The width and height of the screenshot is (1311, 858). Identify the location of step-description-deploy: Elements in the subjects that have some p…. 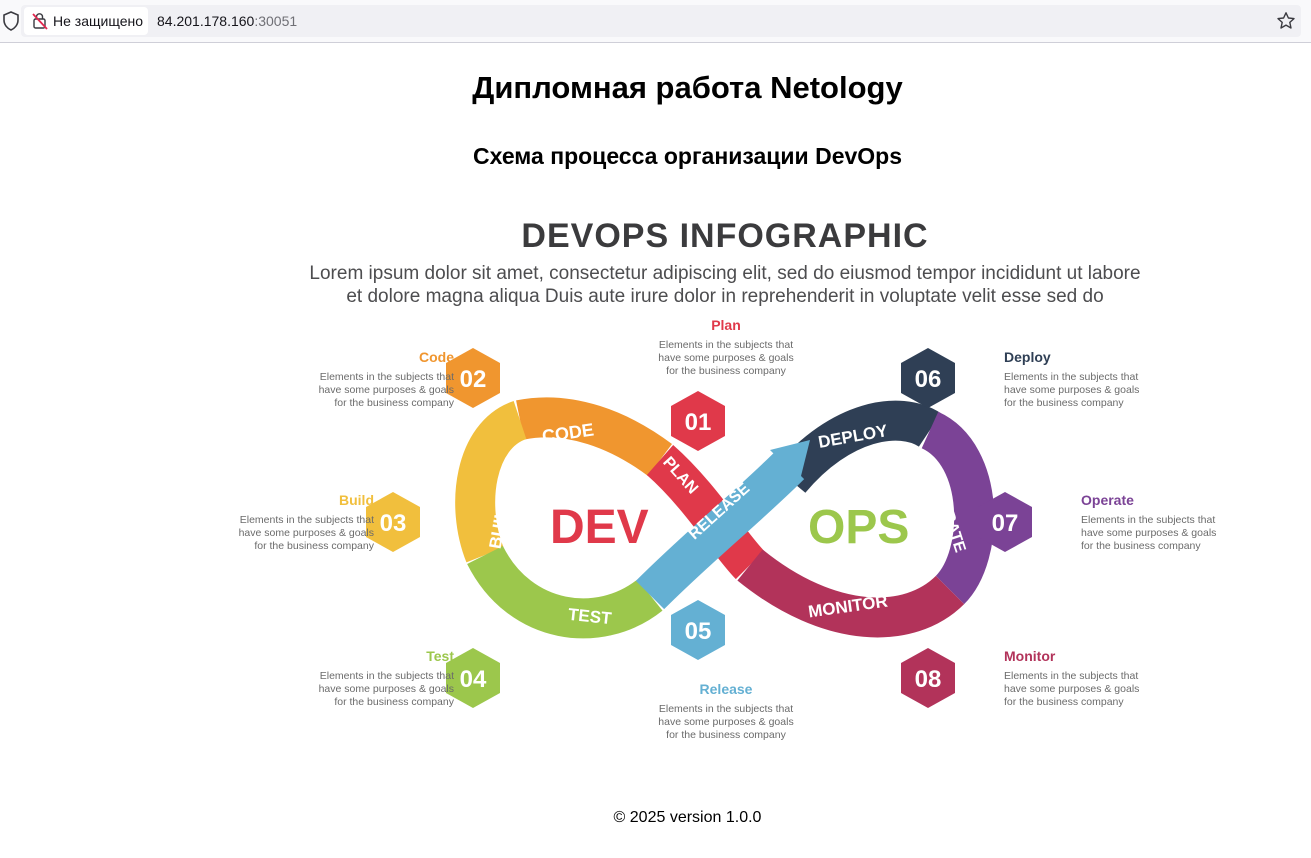
(1072, 390).